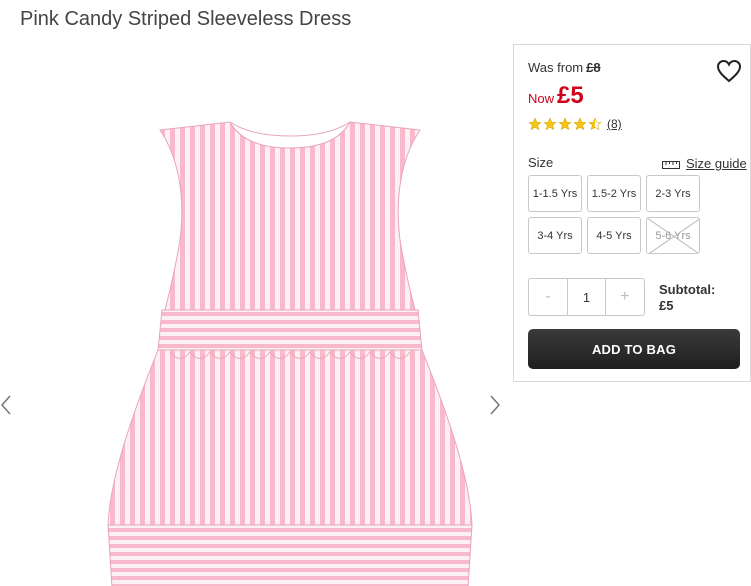 This screenshot has height=586, width=751. Describe the element at coordinates (555, 193) in the screenshot. I see `size-option: 1-1.5 Yrs` at that location.